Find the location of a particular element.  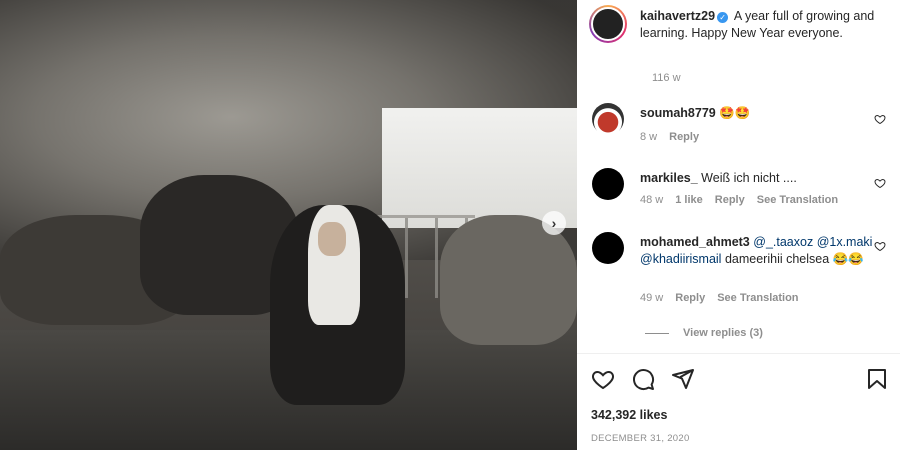

comment-likes: 1 like is located at coordinates (689, 200).